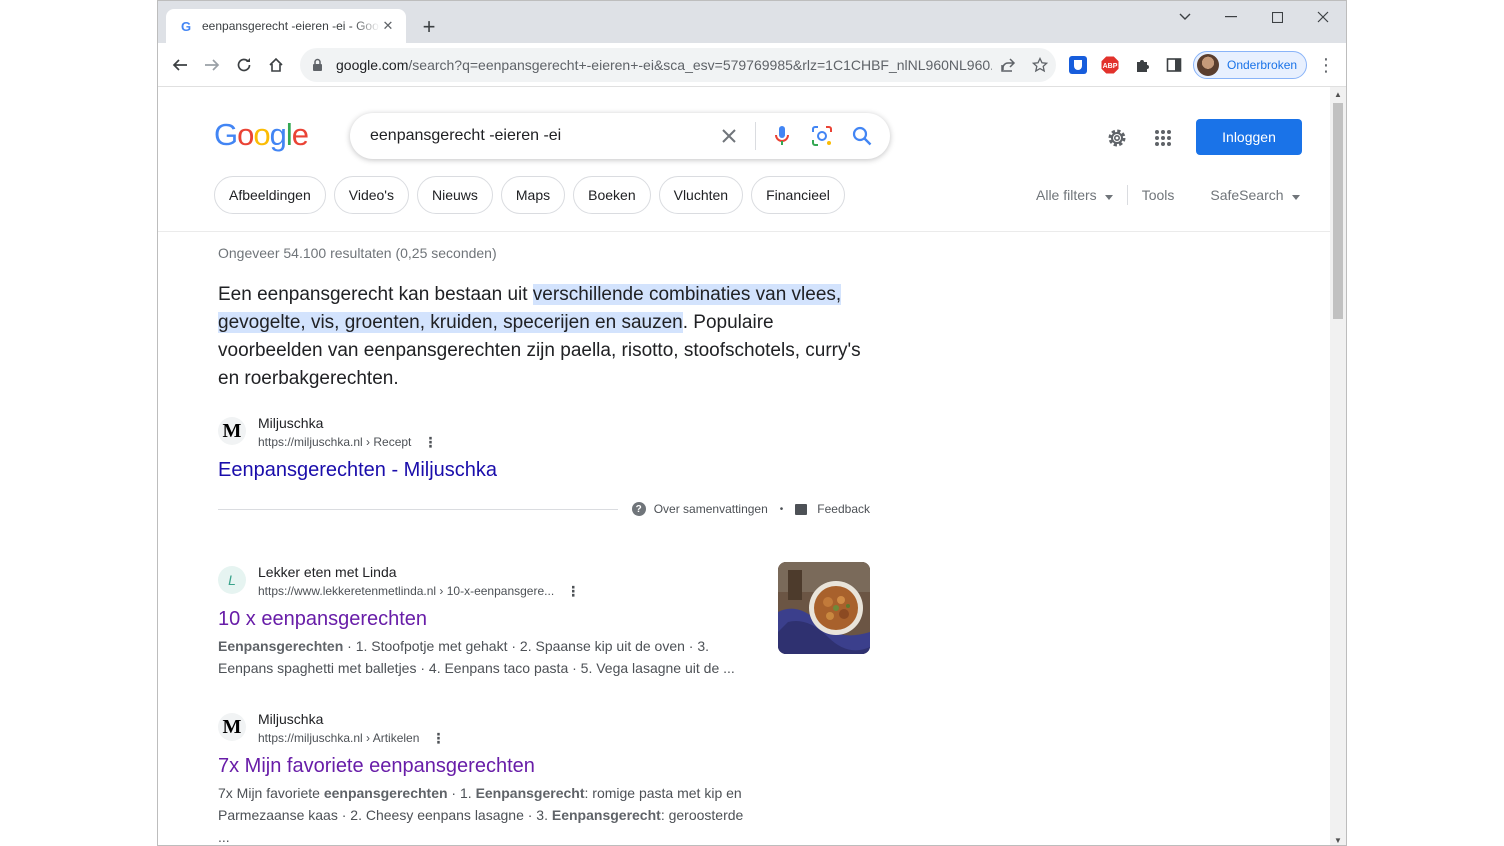  I want to click on close-window-button, so click(1323, 17).